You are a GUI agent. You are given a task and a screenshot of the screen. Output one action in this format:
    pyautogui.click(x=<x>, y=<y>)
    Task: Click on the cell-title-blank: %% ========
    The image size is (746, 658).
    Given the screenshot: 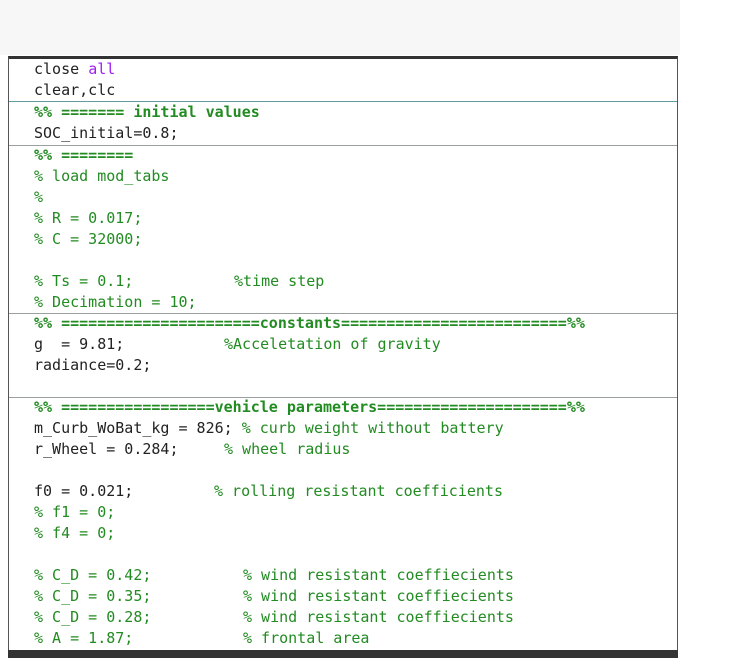 What is the action you would take?
    pyautogui.click(x=83, y=155)
    